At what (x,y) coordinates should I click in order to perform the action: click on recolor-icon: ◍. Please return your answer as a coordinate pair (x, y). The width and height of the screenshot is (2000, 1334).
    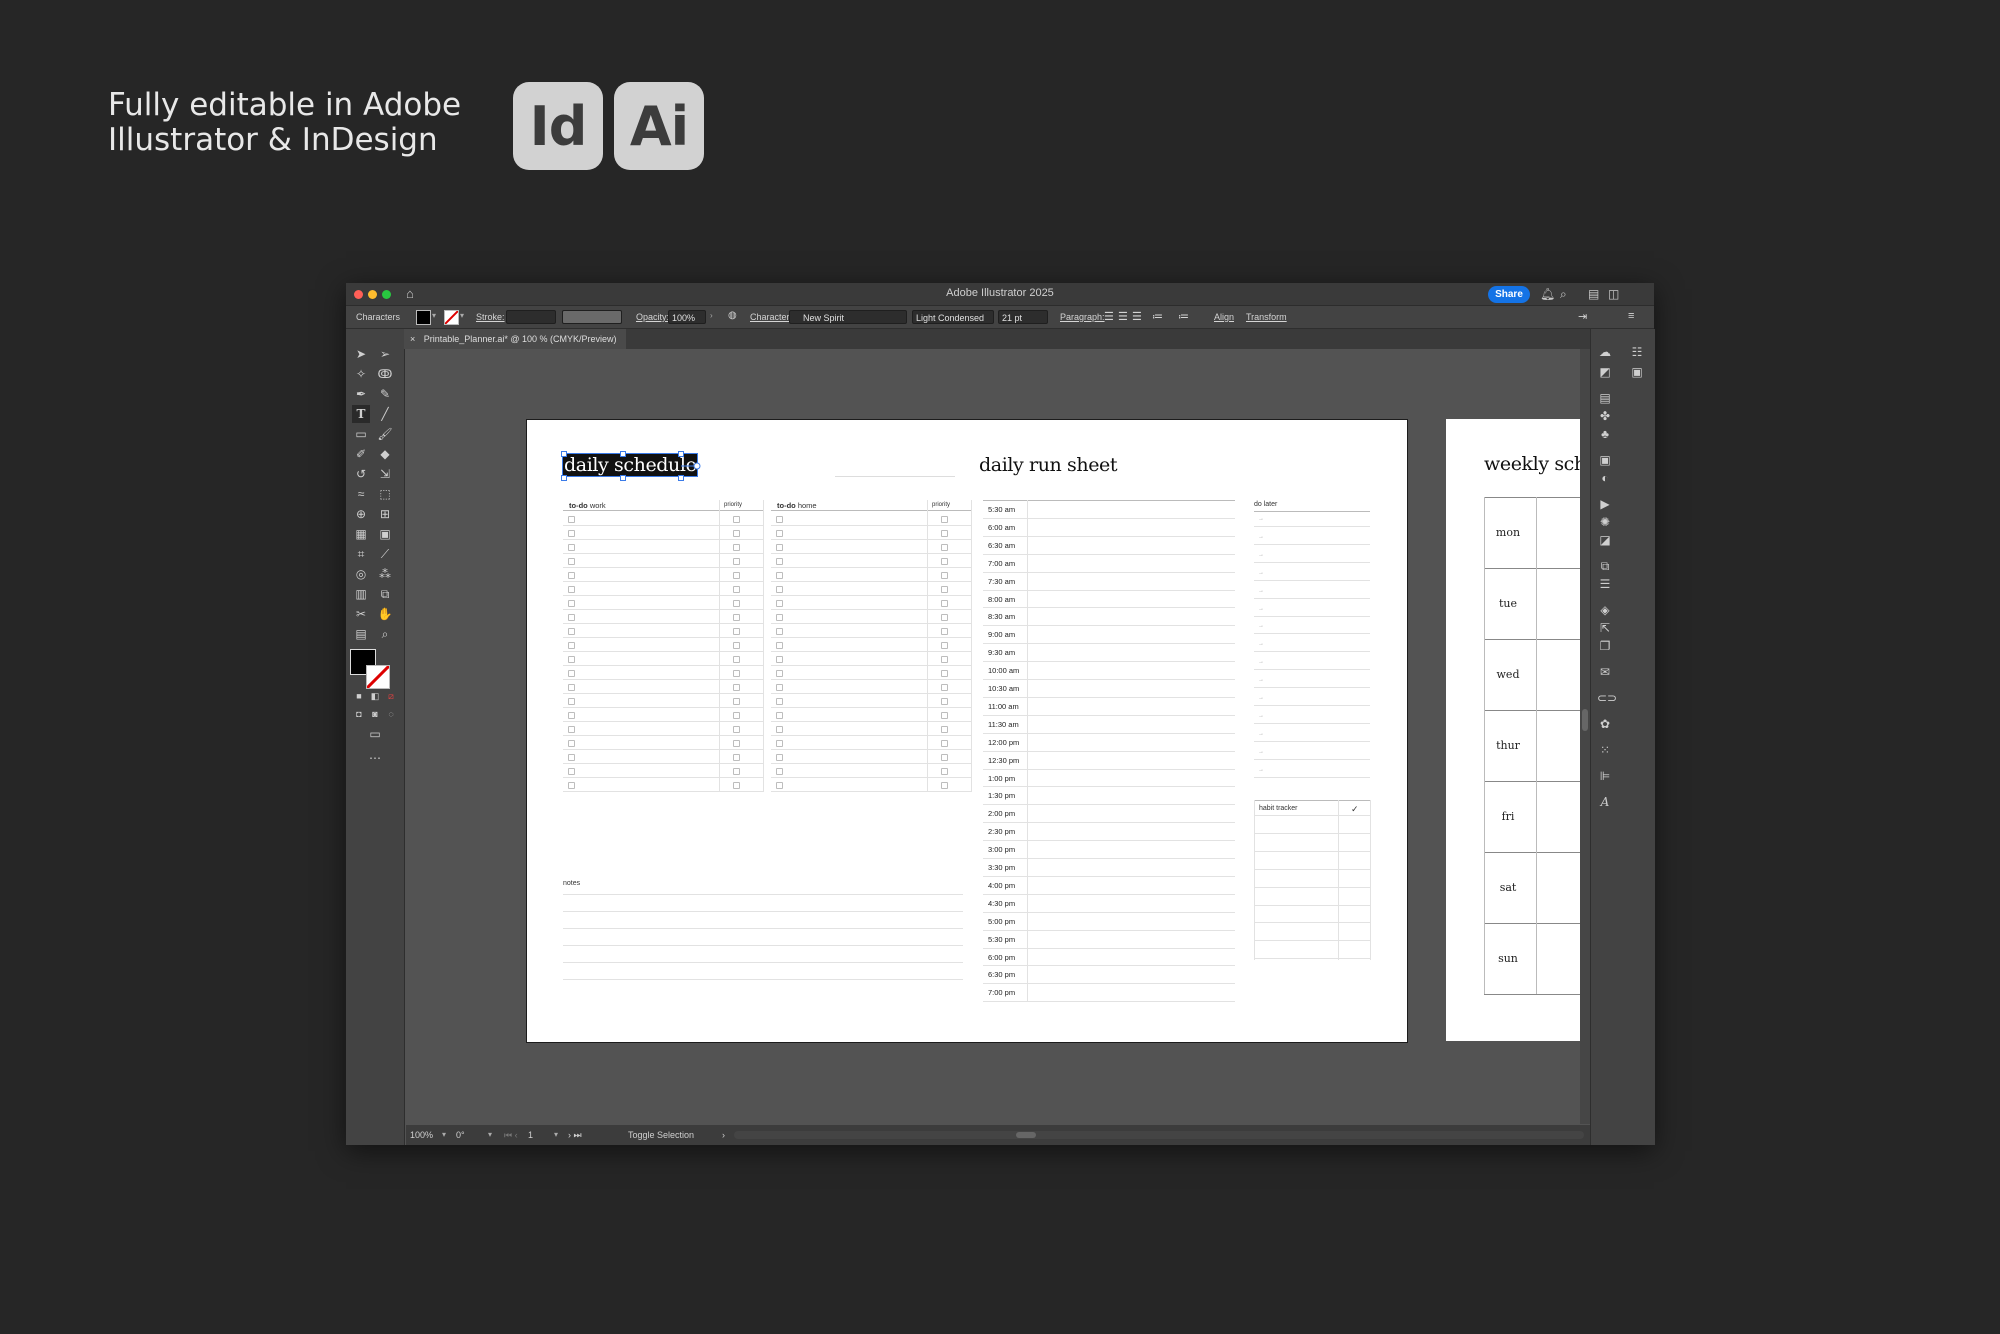
    Looking at the image, I should click on (732, 315).